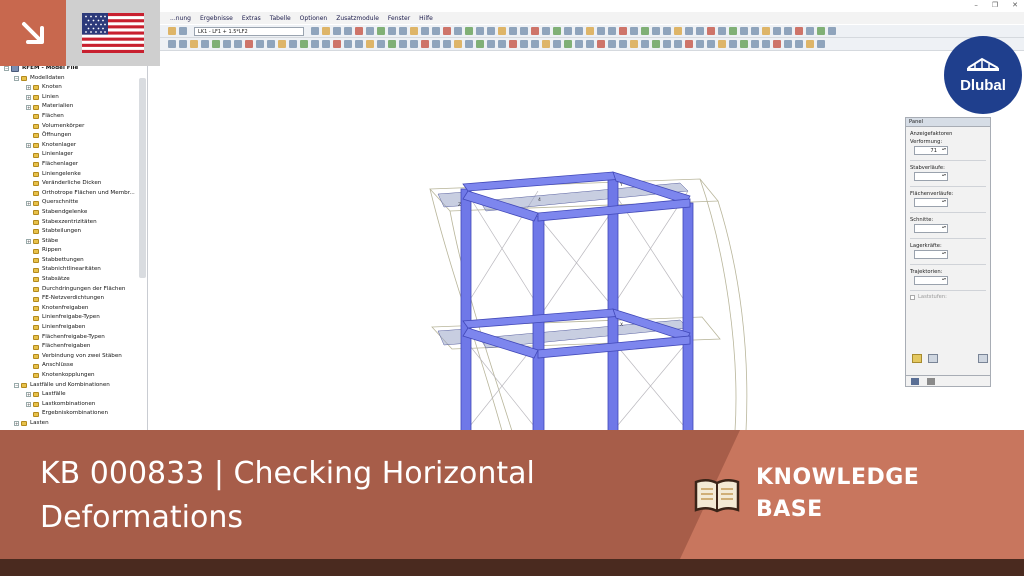  I want to click on tree-item: Linienlager, so click(73, 155).